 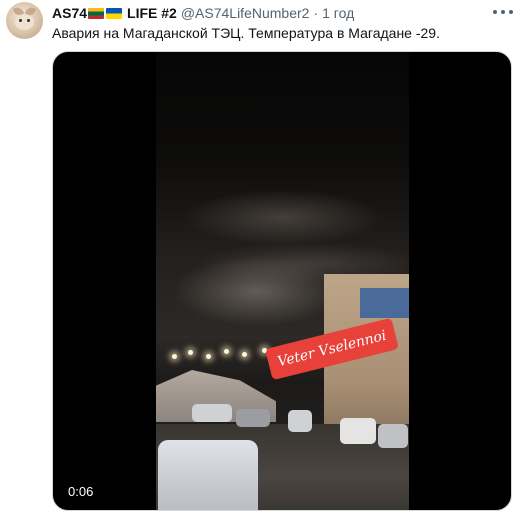 I want to click on avatar-eye-right, so click(x=28, y=20).